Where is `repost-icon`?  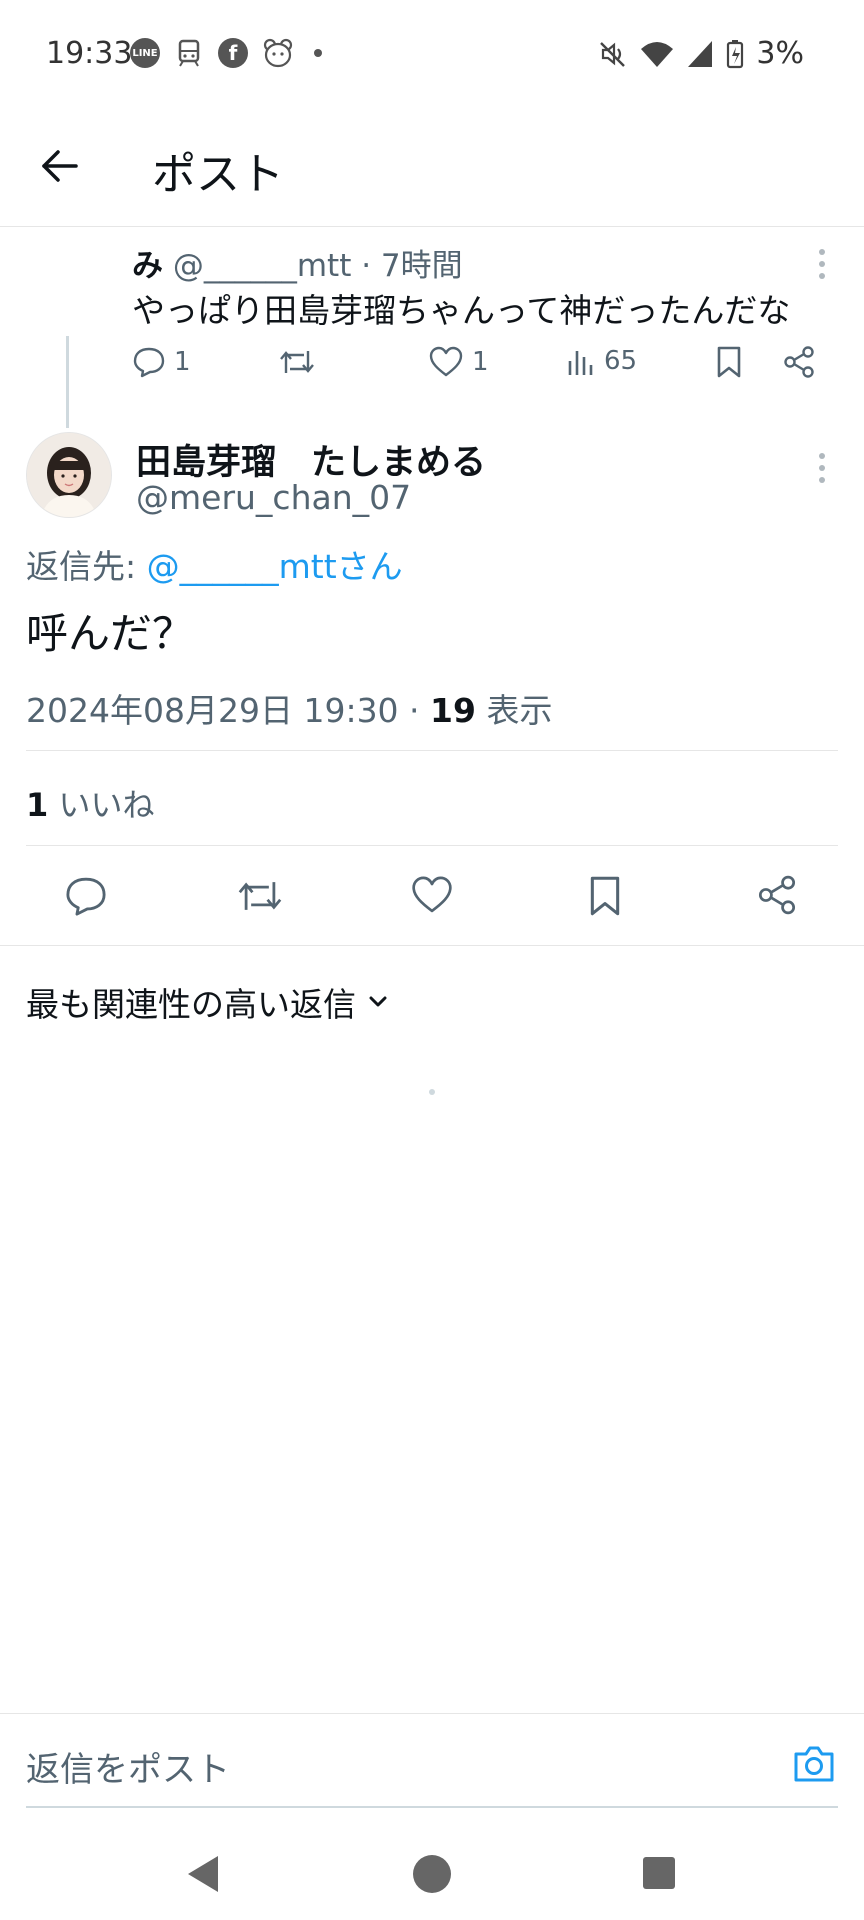
repost-icon is located at coordinates (297, 362).